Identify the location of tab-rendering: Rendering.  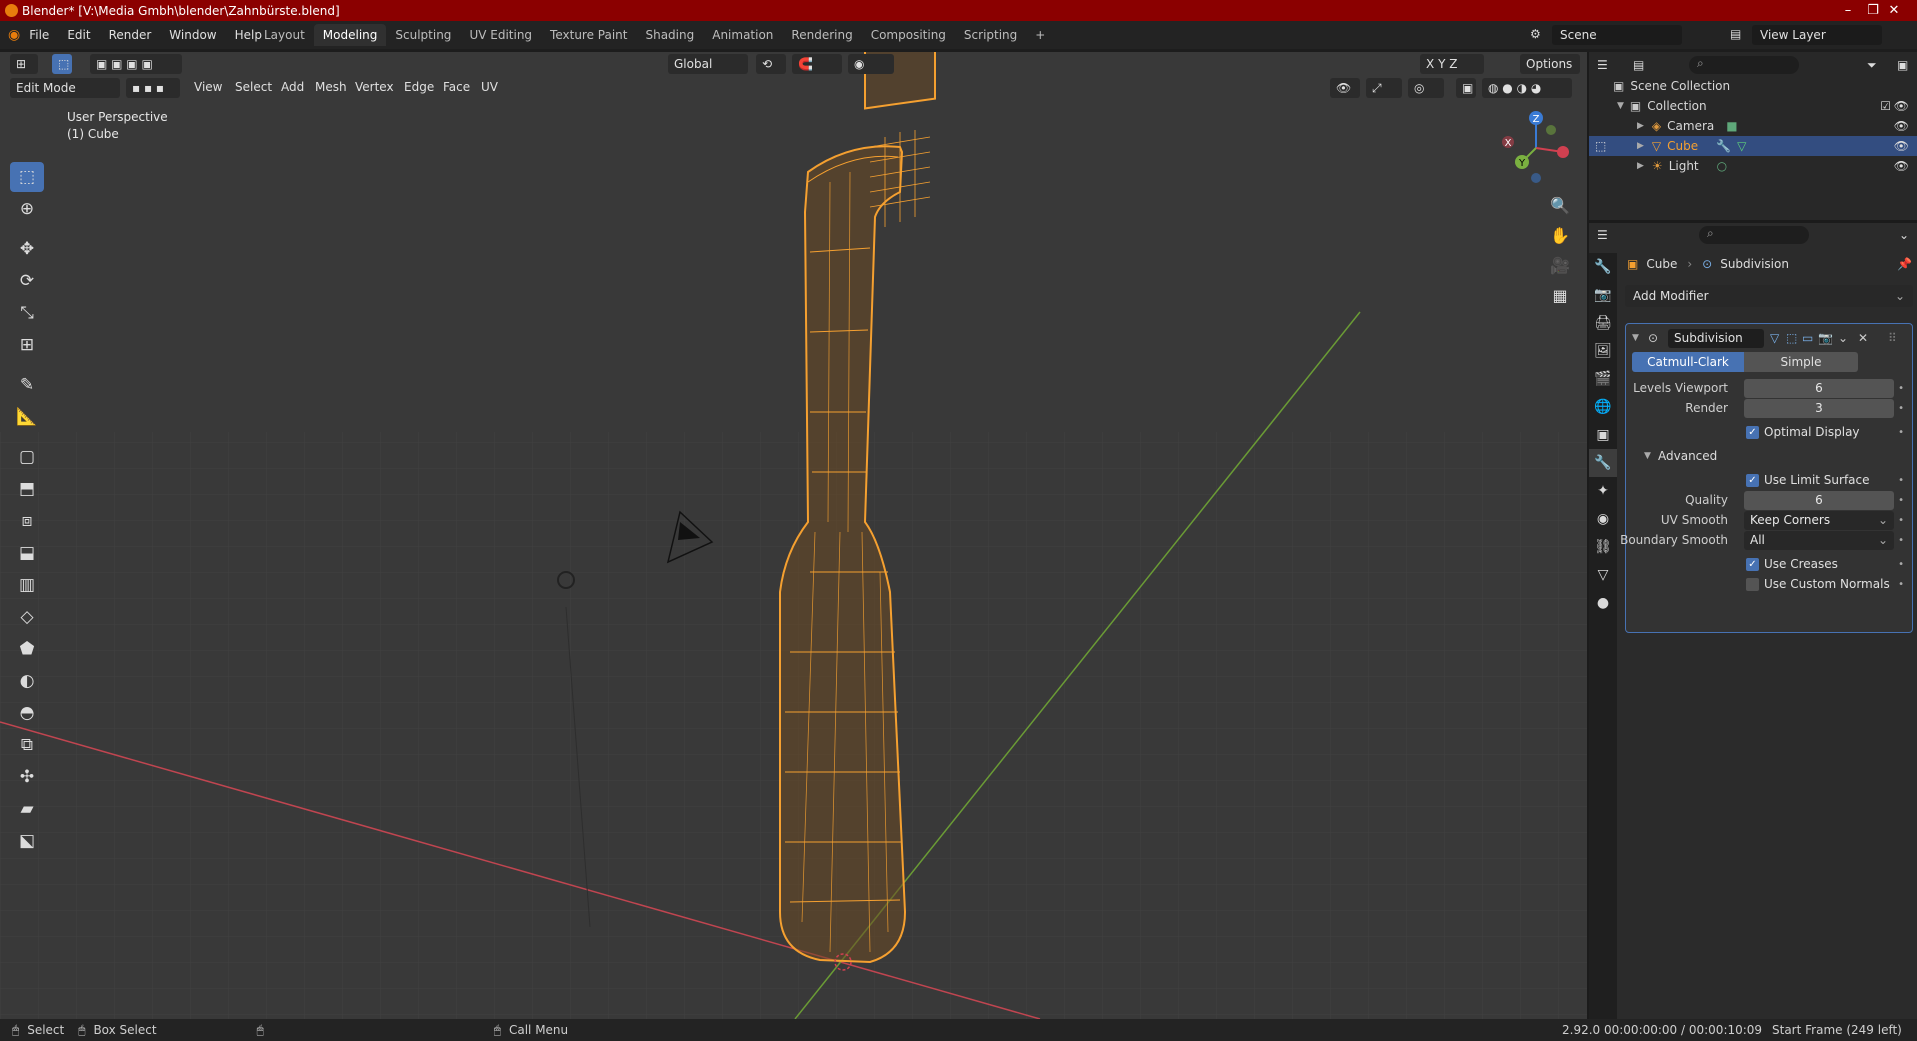
(821, 35).